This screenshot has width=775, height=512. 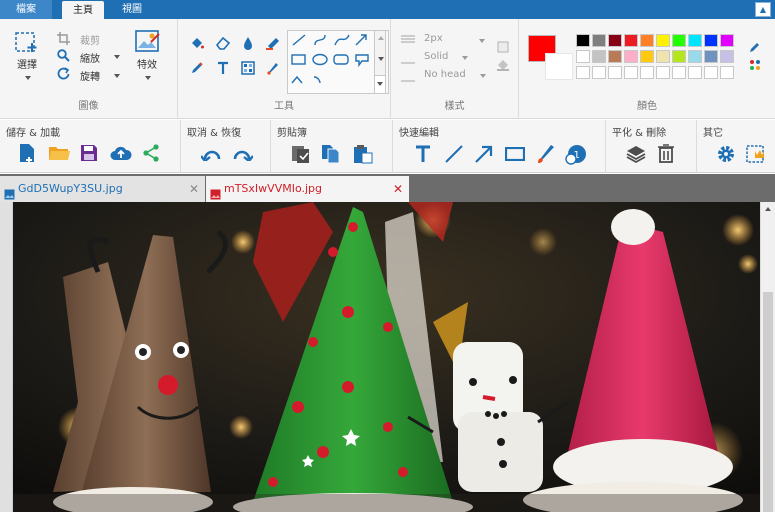 I want to click on crop-label: 裁剪, so click(x=90, y=39).